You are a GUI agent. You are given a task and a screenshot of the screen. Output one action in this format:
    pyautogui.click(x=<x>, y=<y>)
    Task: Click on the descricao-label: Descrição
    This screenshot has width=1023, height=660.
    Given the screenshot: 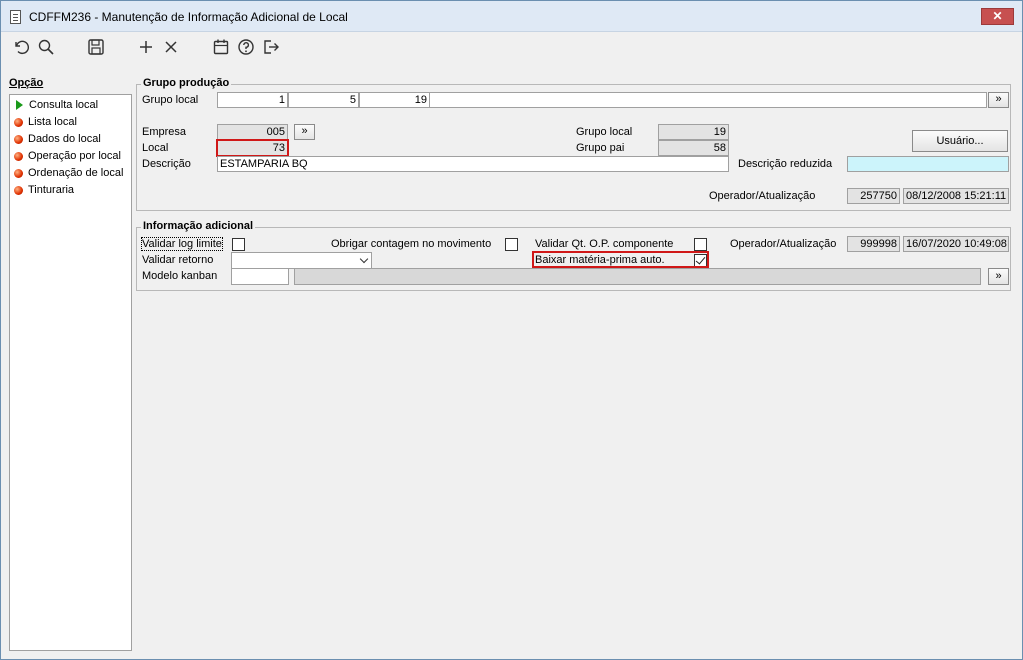 What is the action you would take?
    pyautogui.click(x=166, y=164)
    